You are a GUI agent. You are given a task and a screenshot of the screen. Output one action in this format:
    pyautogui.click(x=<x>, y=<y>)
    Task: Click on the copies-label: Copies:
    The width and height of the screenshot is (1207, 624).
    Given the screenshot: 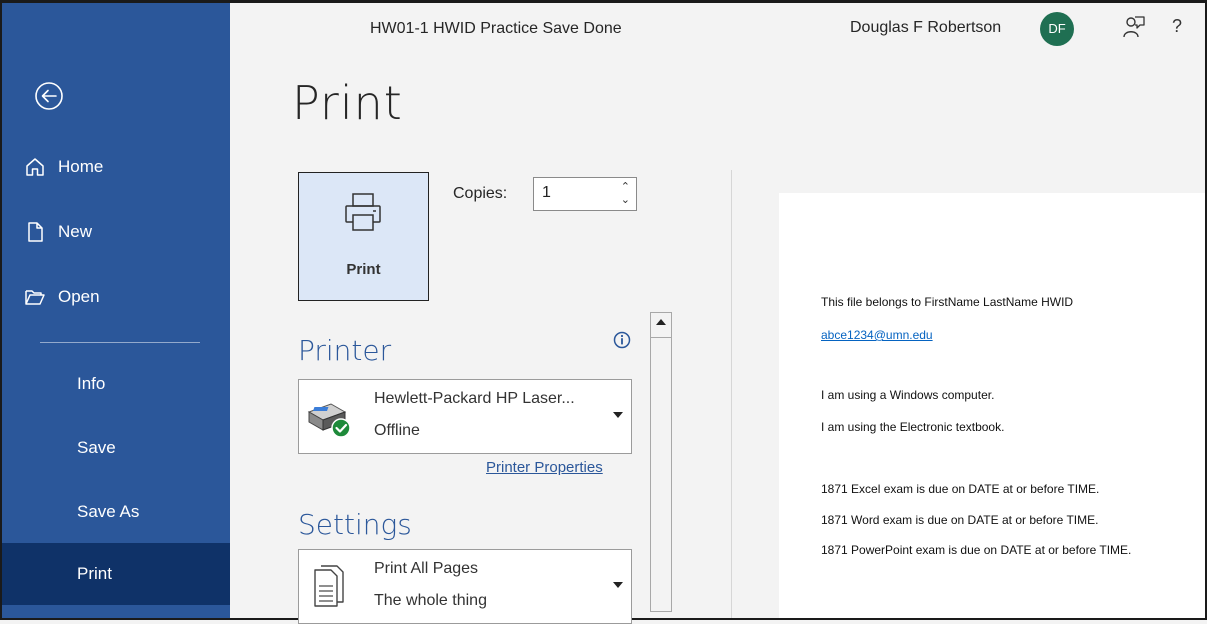 What is the action you would take?
    pyautogui.click(x=480, y=193)
    